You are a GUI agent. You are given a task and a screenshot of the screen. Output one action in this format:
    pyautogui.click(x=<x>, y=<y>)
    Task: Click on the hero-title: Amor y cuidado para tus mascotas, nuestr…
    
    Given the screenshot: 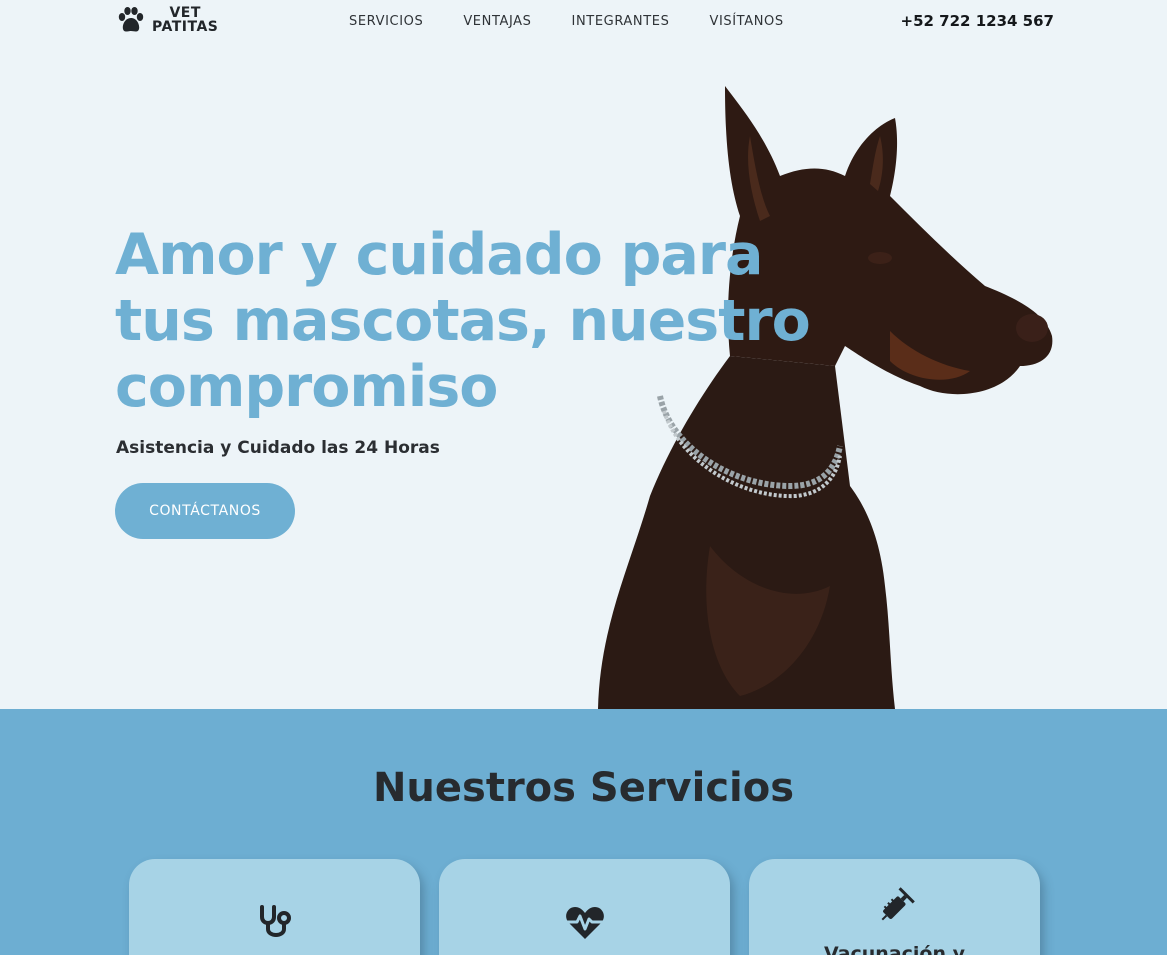 What is the action you would take?
    pyautogui.click(x=463, y=321)
    